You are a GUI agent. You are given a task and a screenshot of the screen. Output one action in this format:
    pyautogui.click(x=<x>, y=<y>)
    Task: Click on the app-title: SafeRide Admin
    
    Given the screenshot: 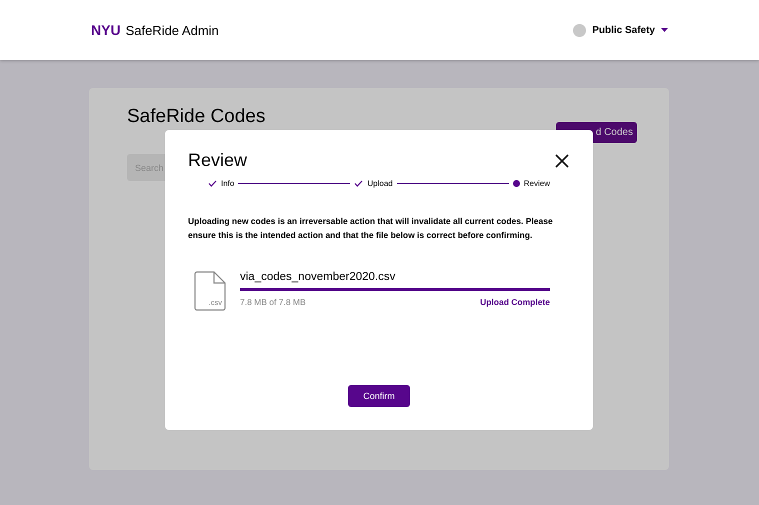 What is the action you would take?
    pyautogui.click(x=172, y=30)
    